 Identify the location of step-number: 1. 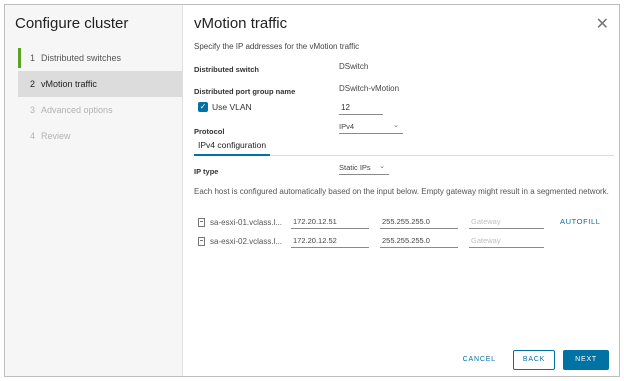
(33, 58).